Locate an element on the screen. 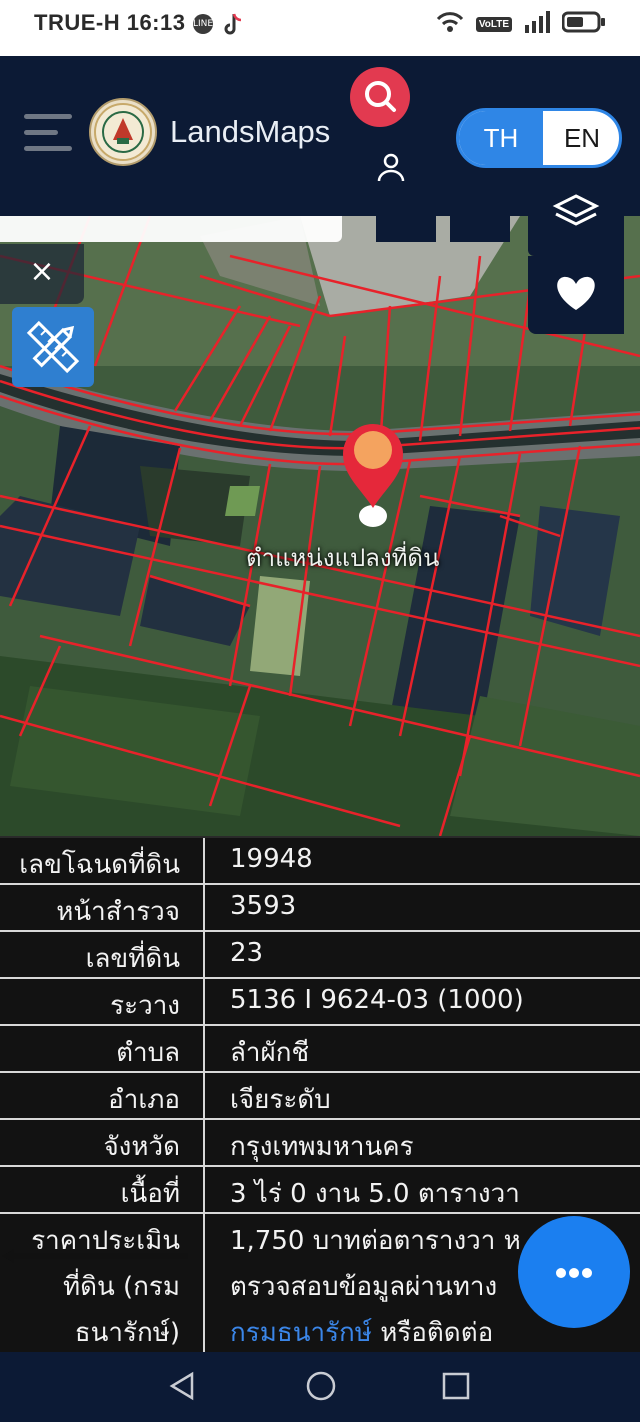 Image resolution: width=640 pixels, height=1422 pixels. heart-icon is located at coordinates (576, 293).